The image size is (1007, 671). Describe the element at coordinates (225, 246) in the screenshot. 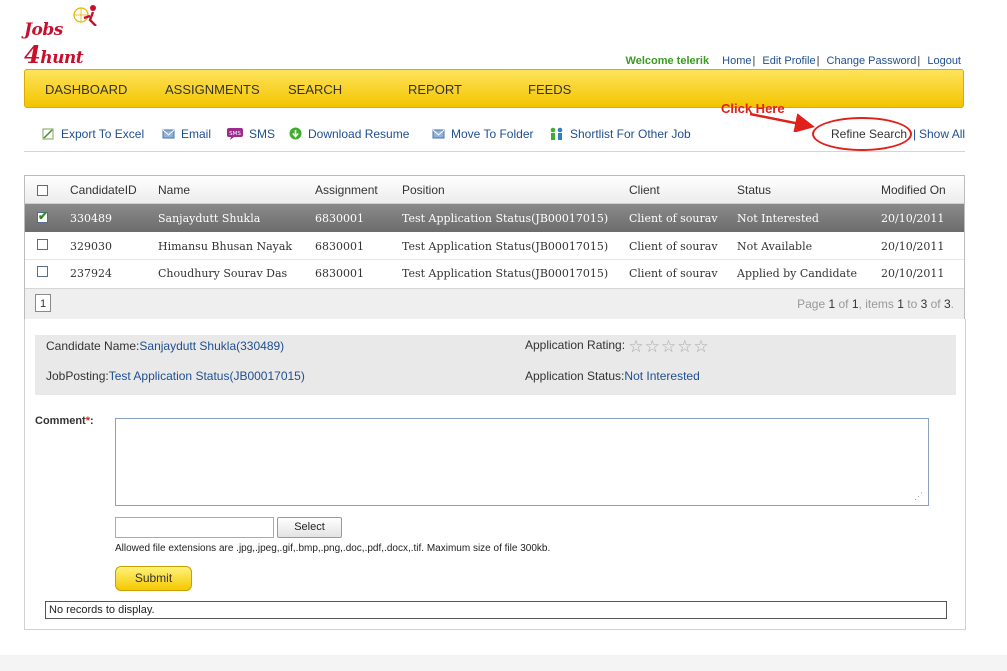

I see `cell-name: Himansu Bhusan Nayak` at that location.